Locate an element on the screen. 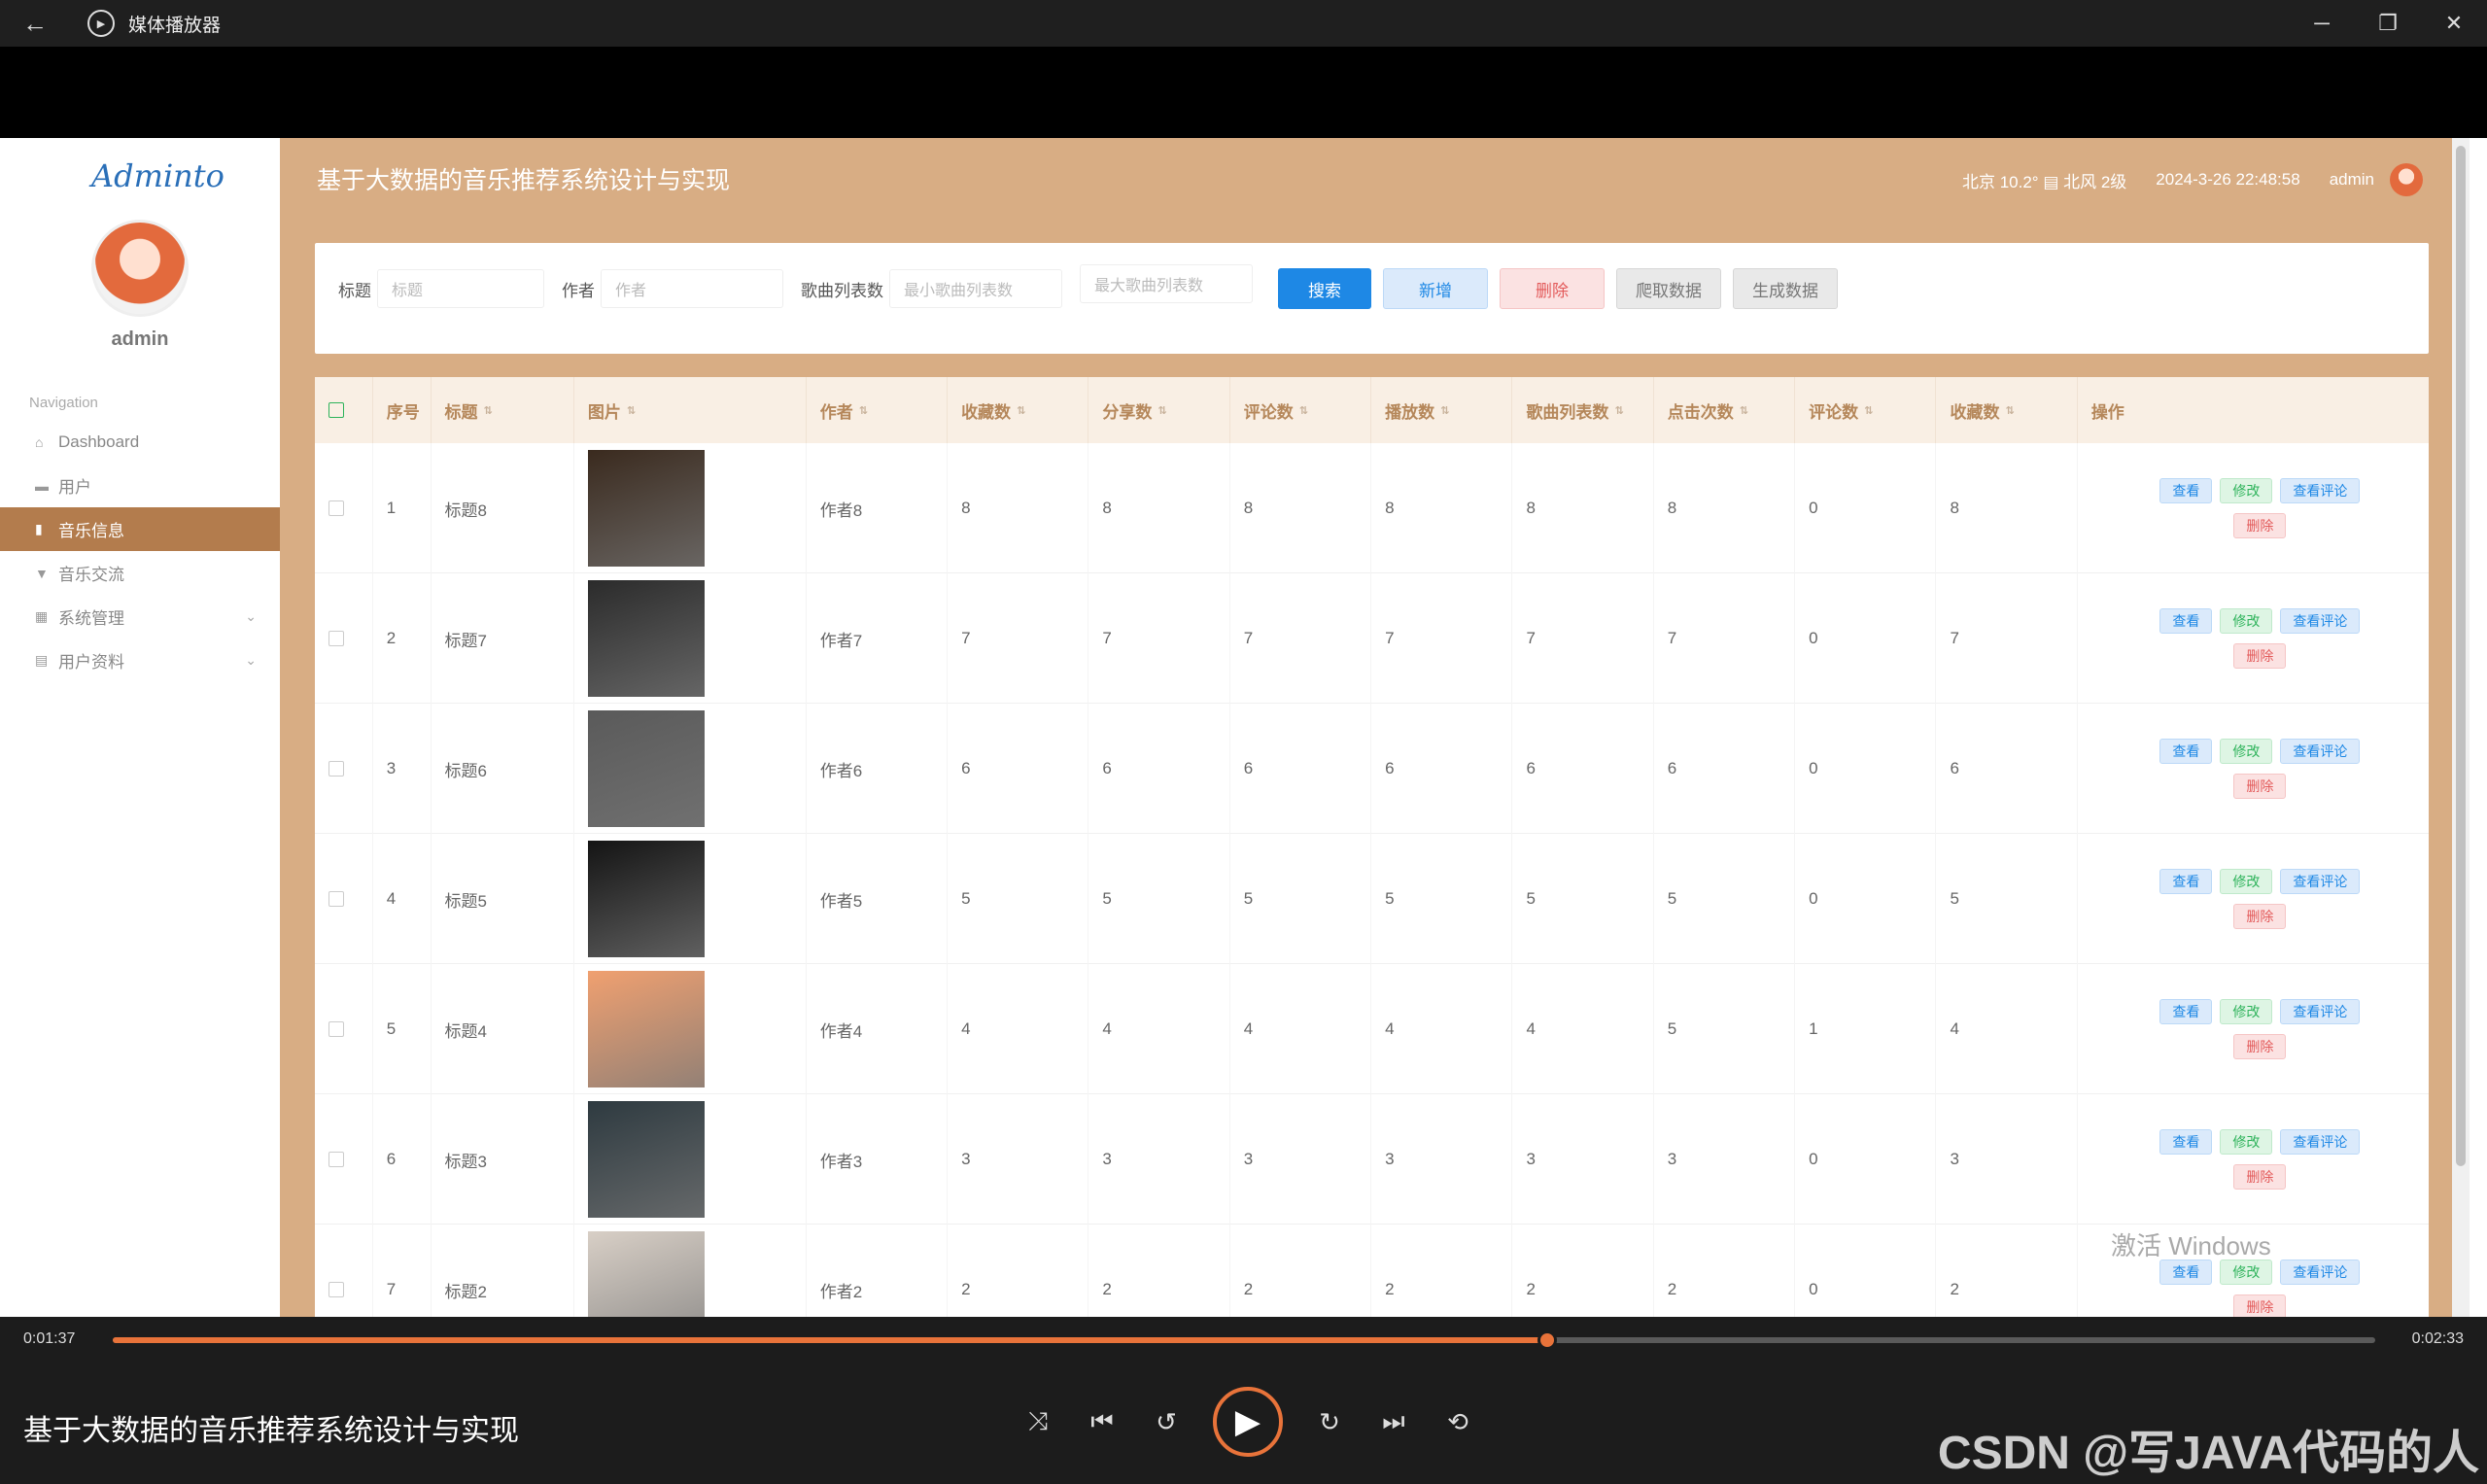  col-clicks: 点击次数 ⇅ is located at coordinates (1725, 410).